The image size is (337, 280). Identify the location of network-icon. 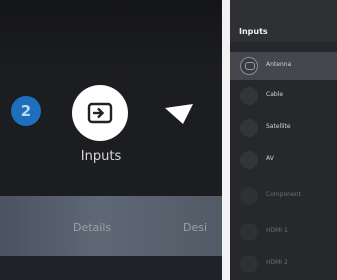
(180, 115).